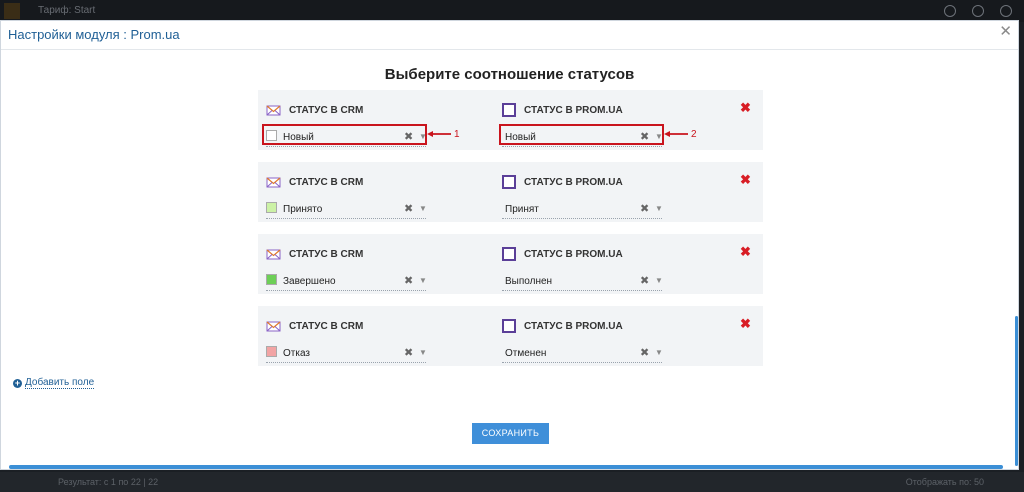 The width and height of the screenshot is (1024, 492). Describe the element at coordinates (296, 353) in the screenshot. I see `crm-status-value: Отказ` at that location.